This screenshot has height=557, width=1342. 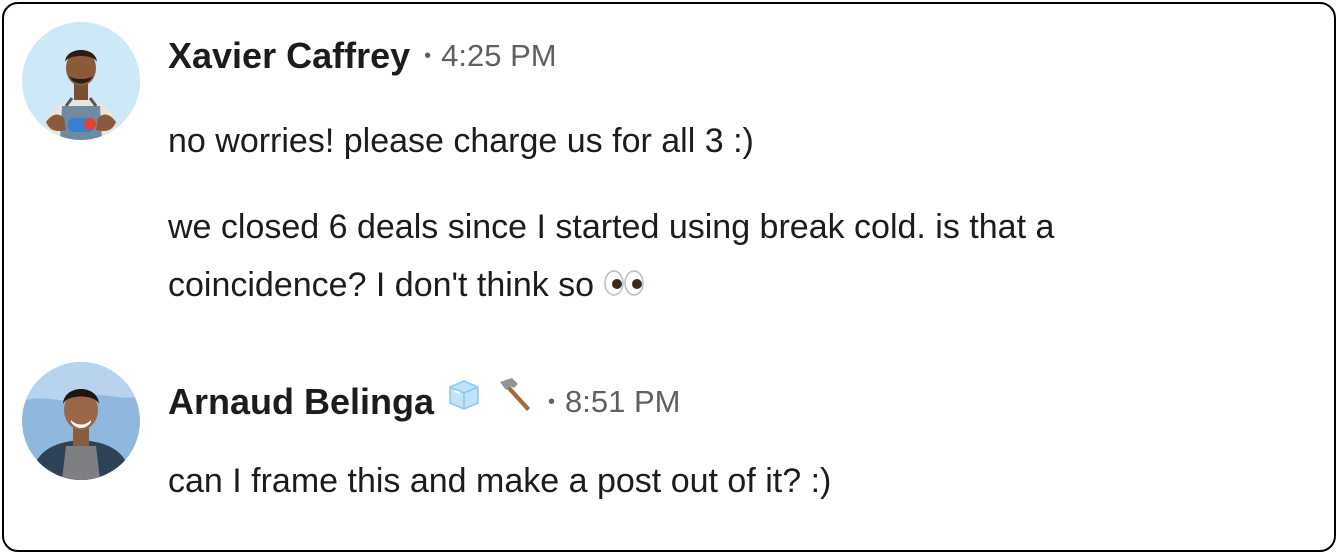 I want to click on message-text: coincidence? I don't think so, so click(x=381, y=285).